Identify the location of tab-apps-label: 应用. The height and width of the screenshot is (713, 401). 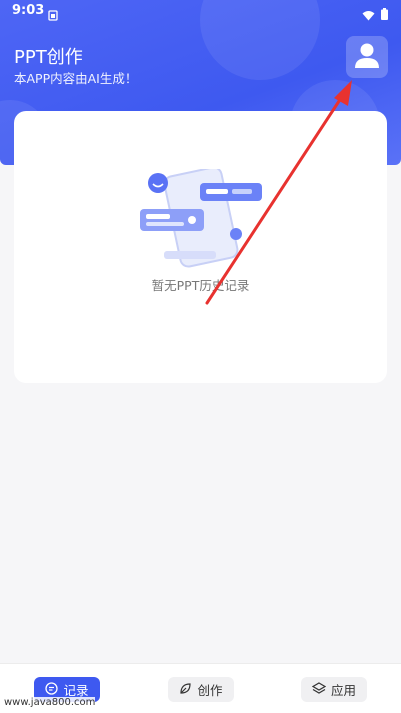
(343, 690).